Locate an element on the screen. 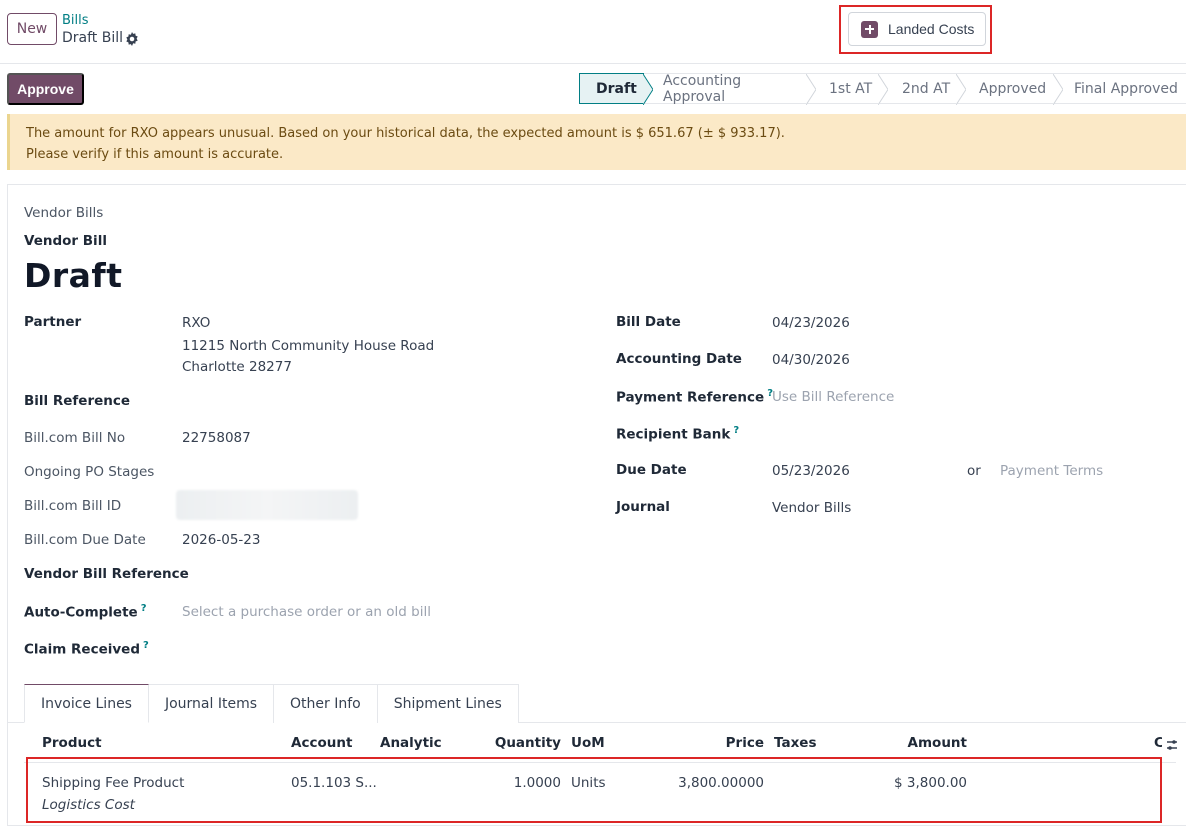  billcom-no-label: Bill.com Bill No is located at coordinates (75, 438).